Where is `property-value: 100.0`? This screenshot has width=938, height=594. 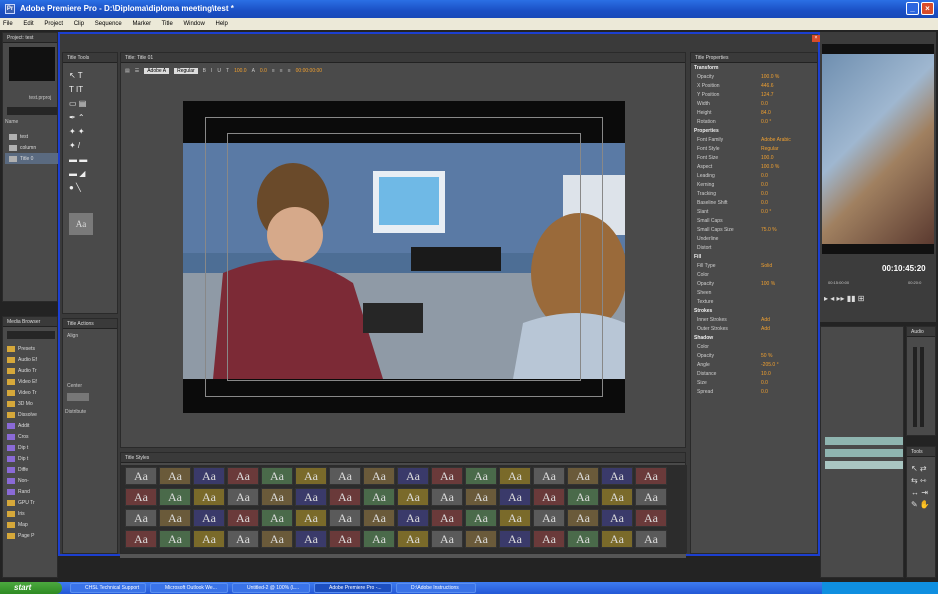 property-value: 100.0 is located at coordinates (767, 158).